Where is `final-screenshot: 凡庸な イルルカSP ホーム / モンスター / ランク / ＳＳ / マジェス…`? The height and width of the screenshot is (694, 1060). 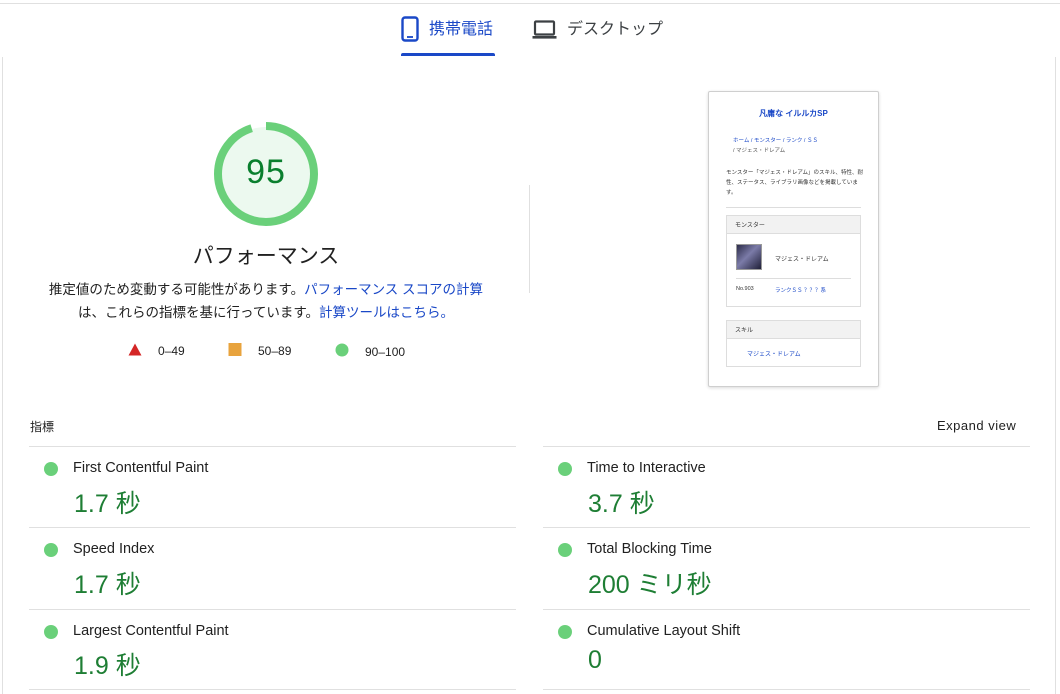 final-screenshot: 凡庸な イルルカSP ホーム / モンスター / ランク / ＳＳ / マジェス… is located at coordinates (793, 239).